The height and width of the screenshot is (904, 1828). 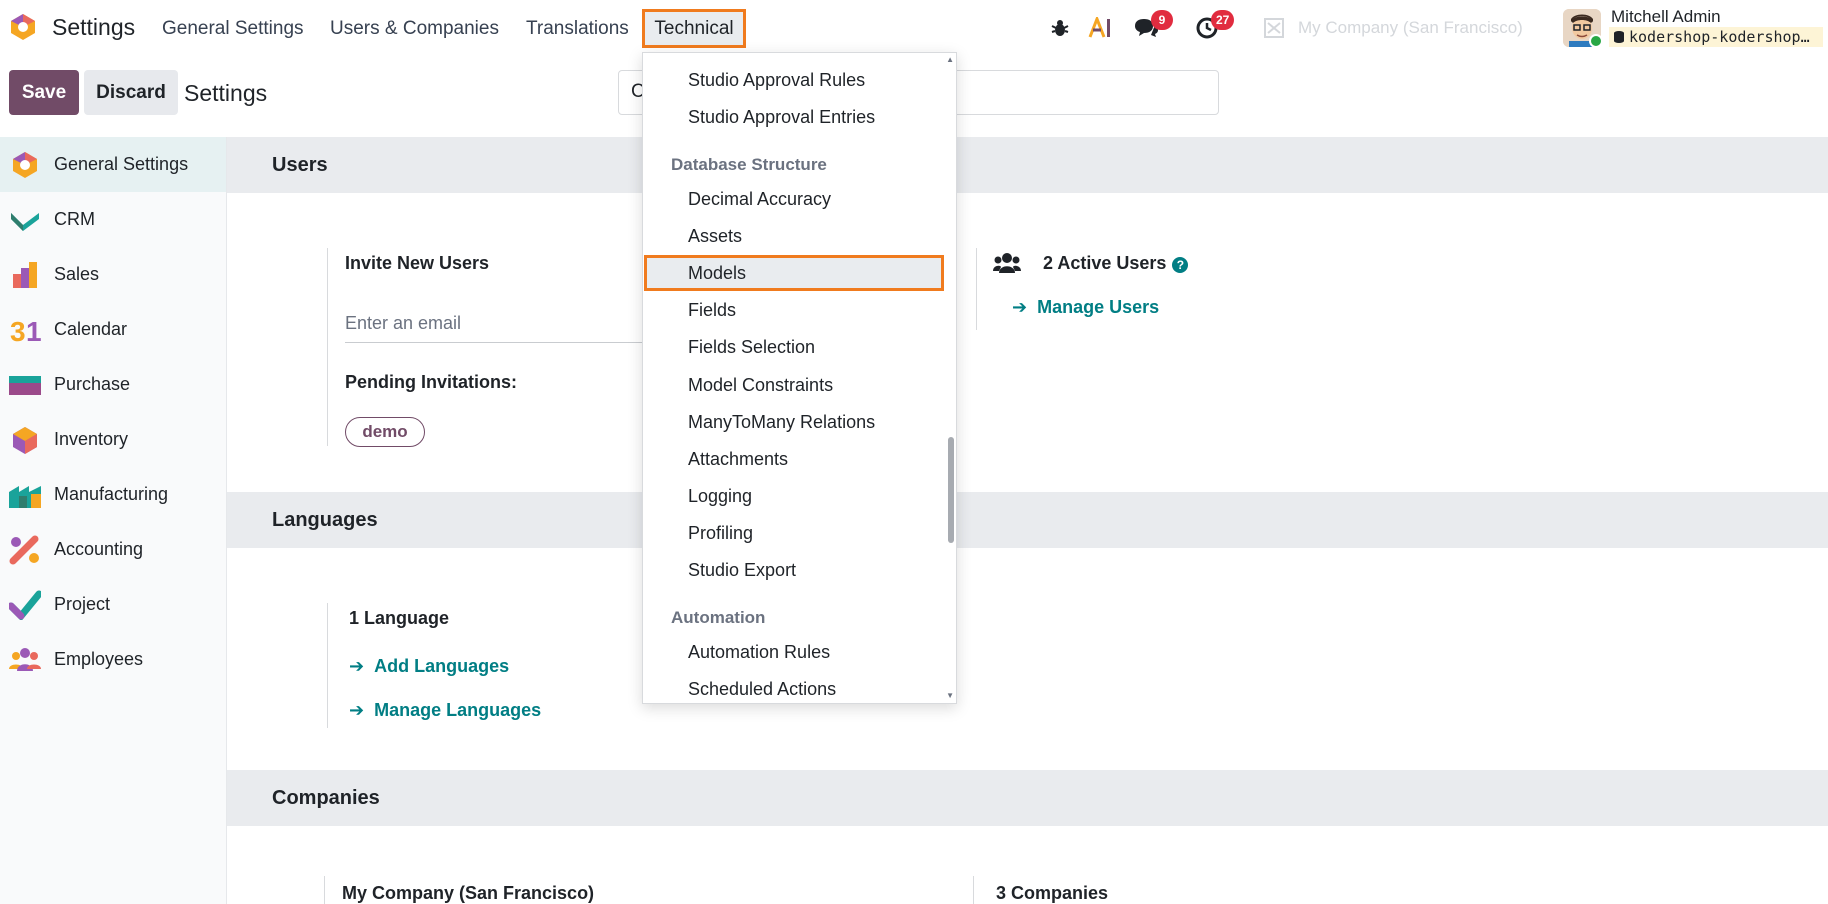 I want to click on project-icon, so click(x=25, y=605).